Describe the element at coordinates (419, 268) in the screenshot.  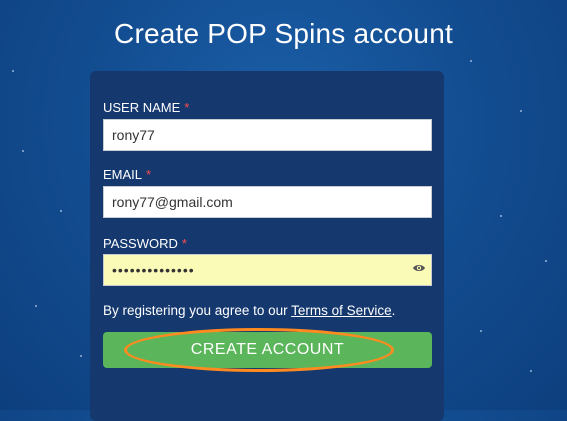
I see `eye-icon` at that location.